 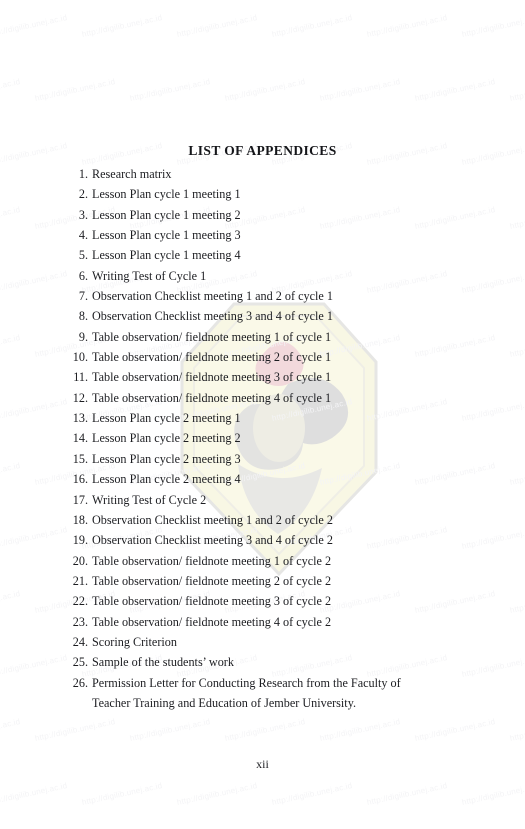 What do you see at coordinates (149, 499) in the screenshot?
I see `appendix-item-line: Writing Test of Cycle 2` at bounding box center [149, 499].